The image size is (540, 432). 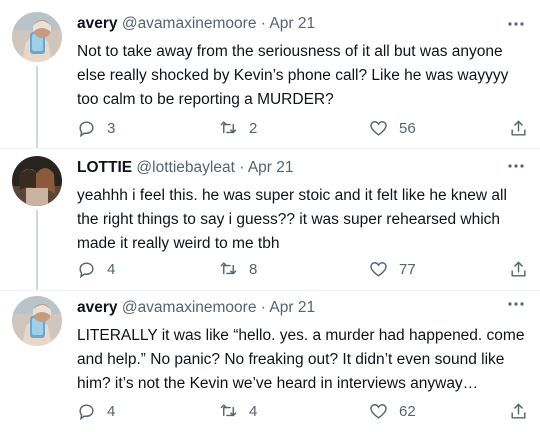 I want to click on retweet-count: 8, so click(x=253, y=269).